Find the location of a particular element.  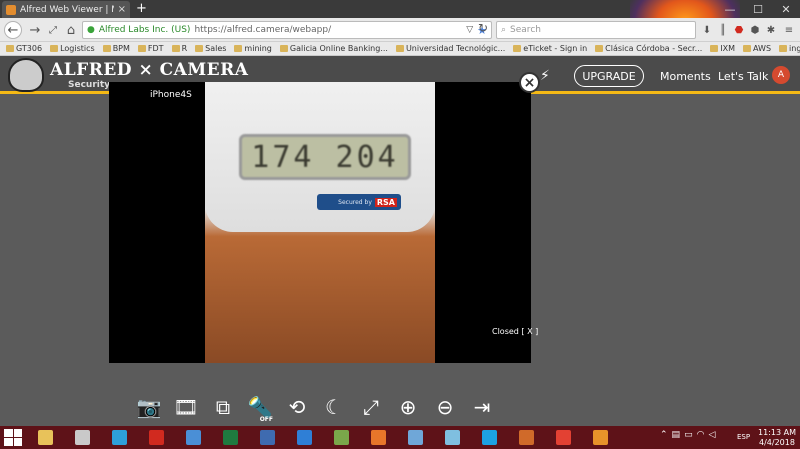

tray-chevron-icon: ⌃ is located at coordinates (664, 435).